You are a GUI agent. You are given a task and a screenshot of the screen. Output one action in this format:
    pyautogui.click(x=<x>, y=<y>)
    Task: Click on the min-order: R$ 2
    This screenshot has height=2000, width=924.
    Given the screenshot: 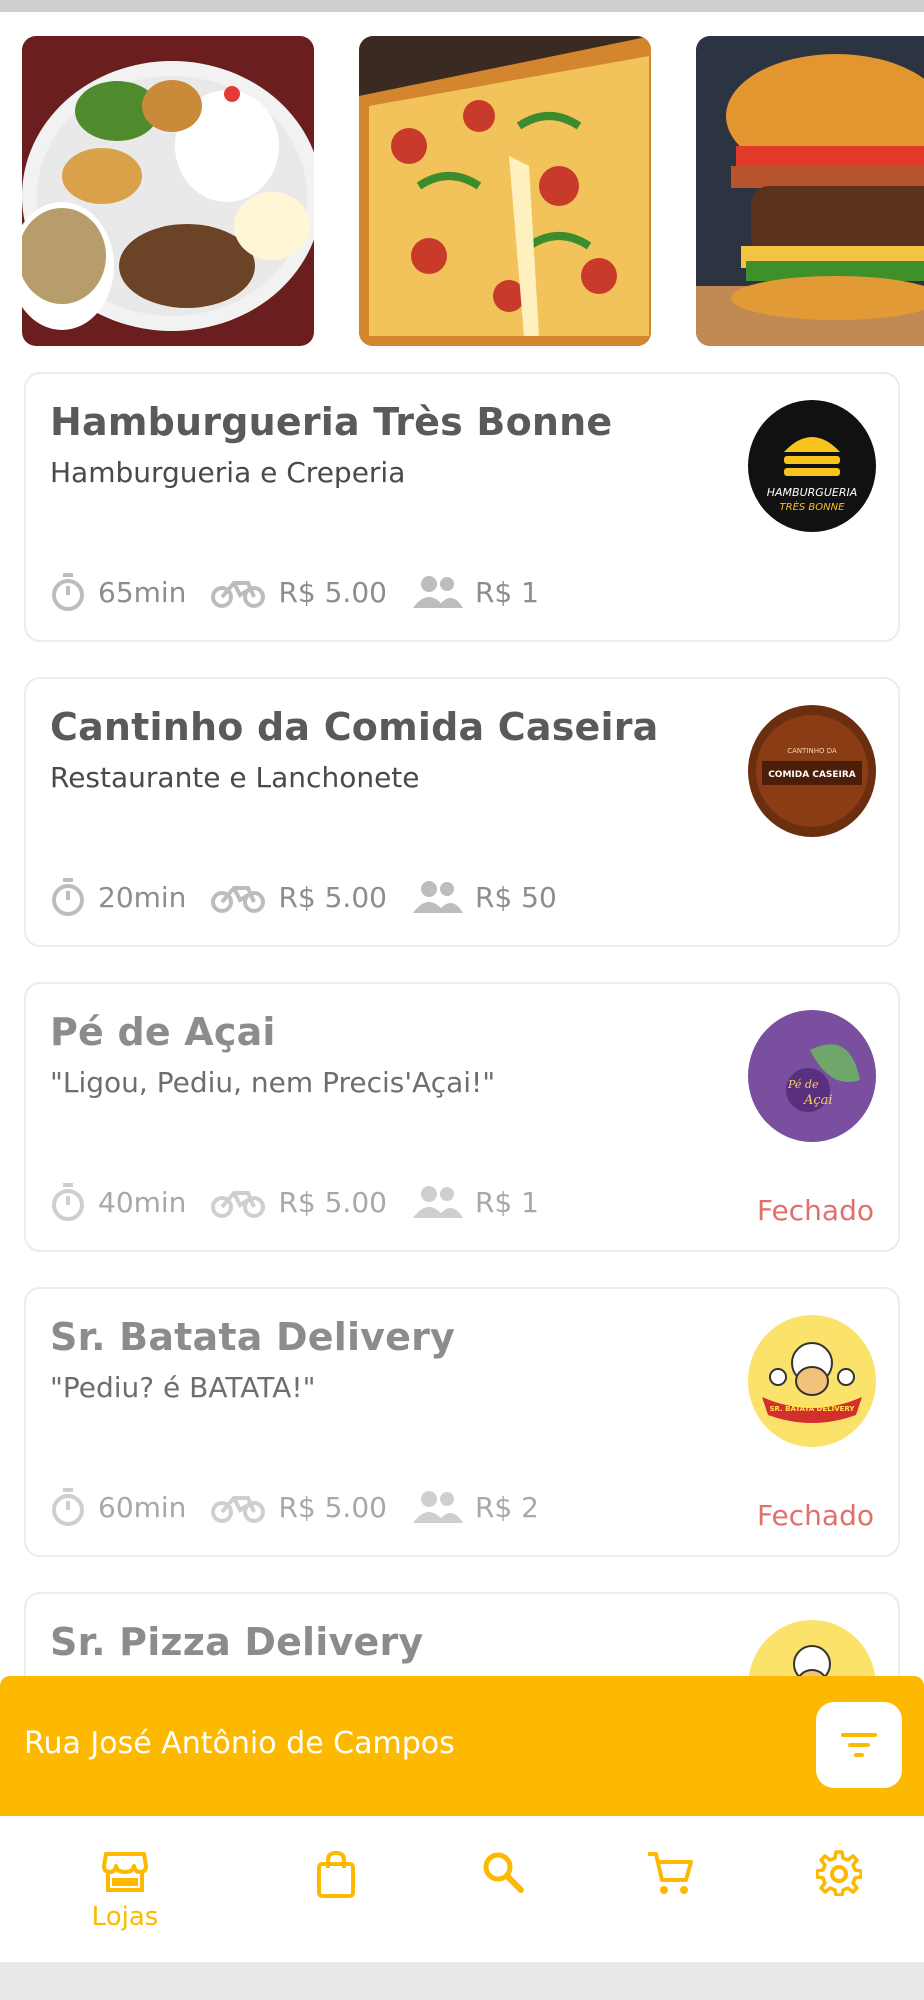 What is the action you would take?
    pyautogui.click(x=475, y=1507)
    